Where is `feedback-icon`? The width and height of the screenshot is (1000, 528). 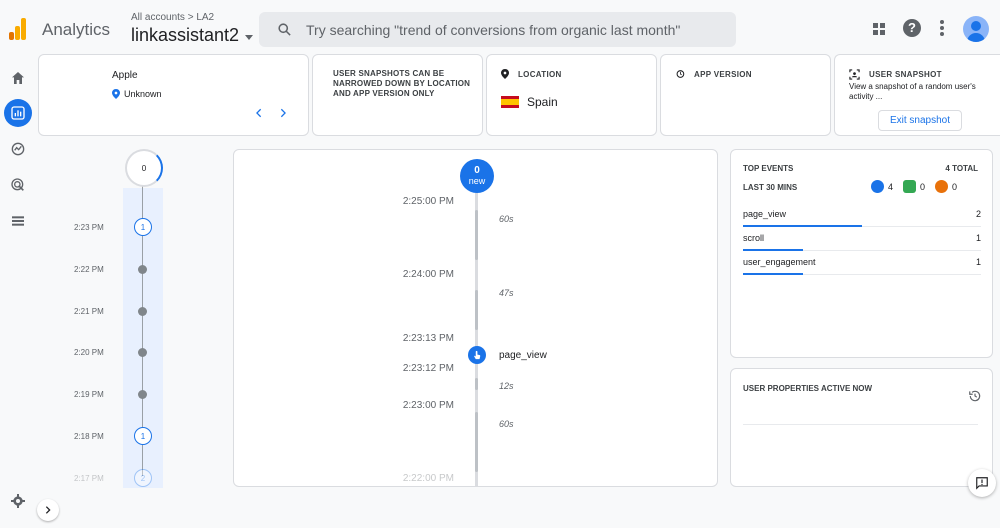 feedback-icon is located at coordinates (982, 483).